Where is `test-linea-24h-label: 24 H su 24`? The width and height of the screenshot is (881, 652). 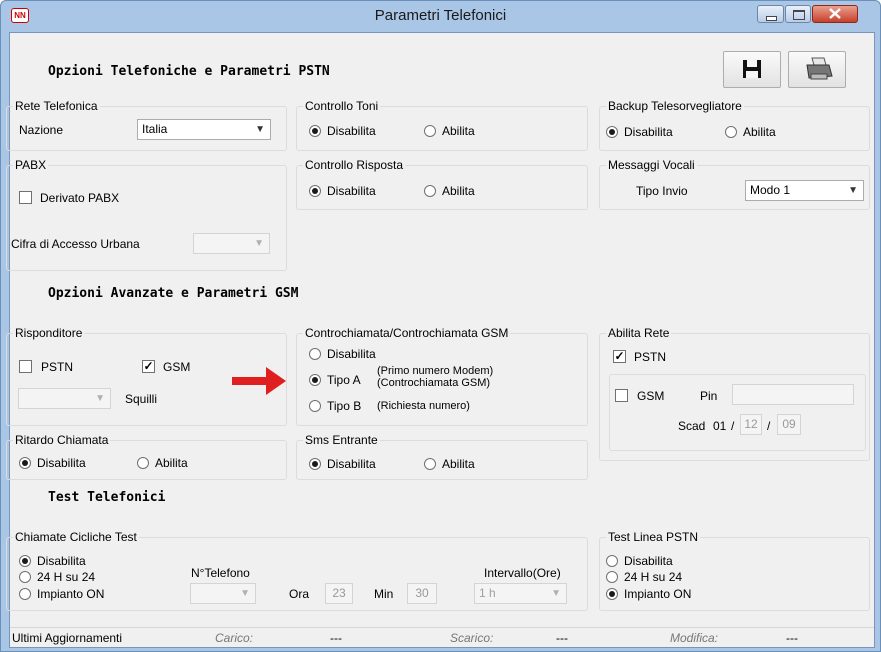
test-linea-24h-label: 24 H su 24 is located at coordinates (653, 577).